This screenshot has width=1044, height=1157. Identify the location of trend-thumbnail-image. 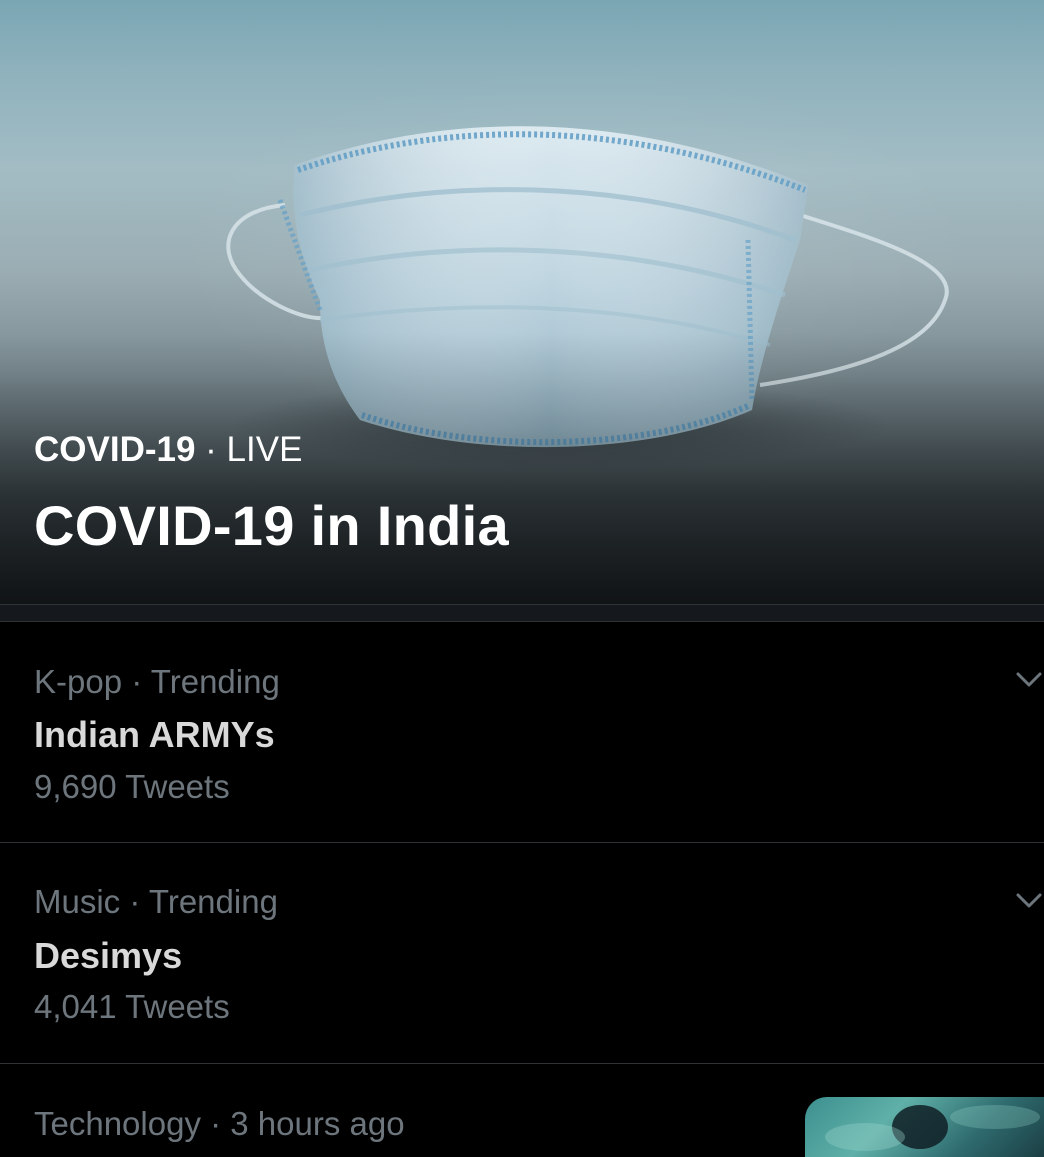
(924, 1127).